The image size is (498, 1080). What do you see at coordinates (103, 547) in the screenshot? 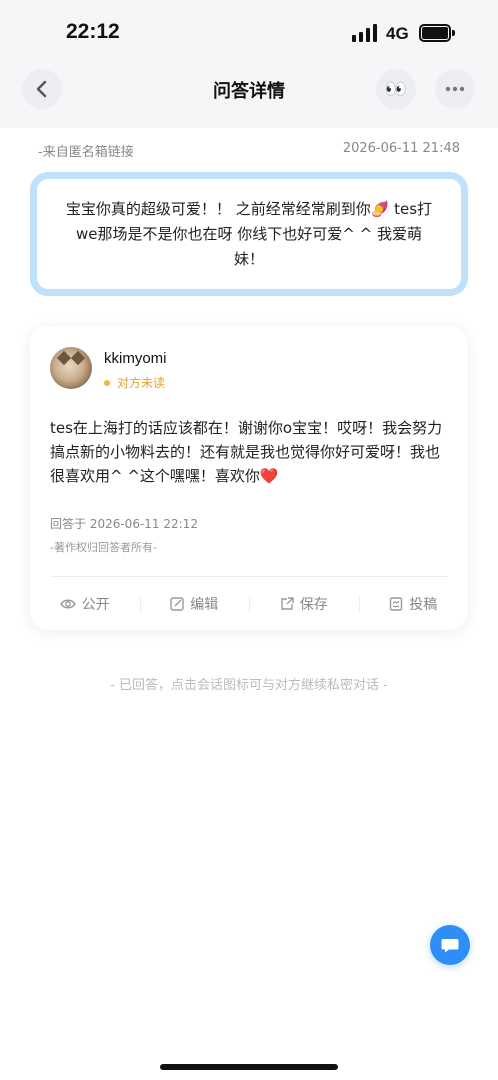
I see `copyright-note: -著作权归回答者所有-` at bounding box center [103, 547].